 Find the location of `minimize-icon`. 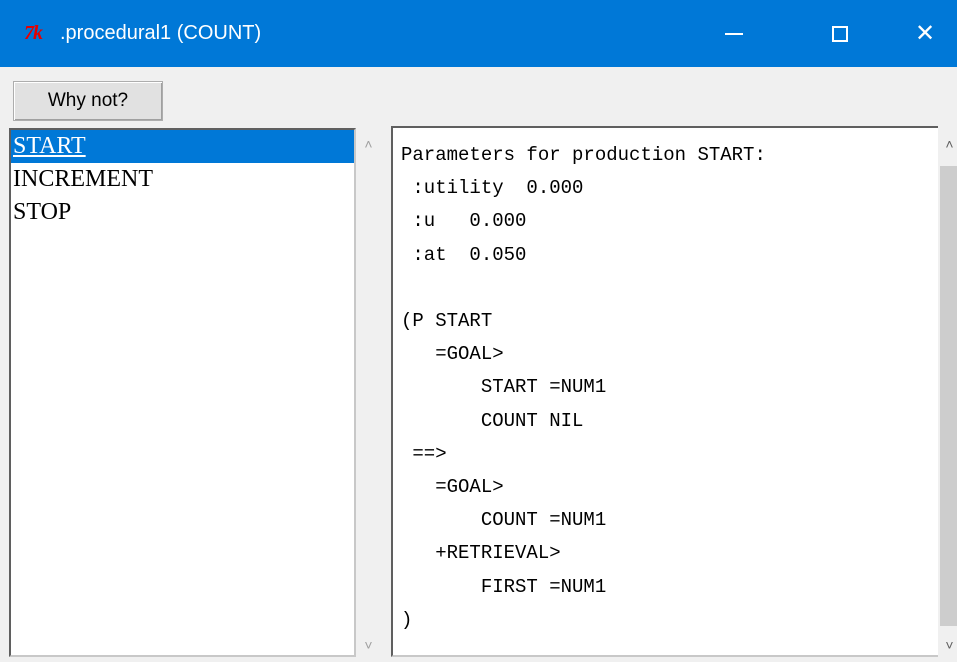

minimize-icon is located at coordinates (734, 33).